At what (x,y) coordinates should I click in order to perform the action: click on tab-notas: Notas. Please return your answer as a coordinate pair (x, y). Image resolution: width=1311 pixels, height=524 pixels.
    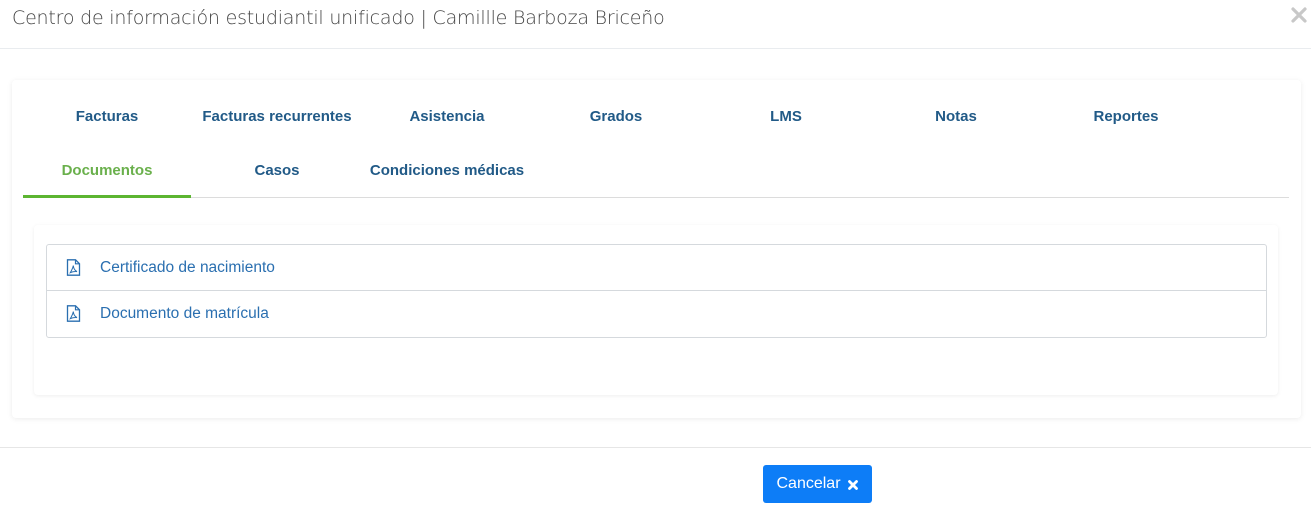
    Looking at the image, I should click on (956, 116).